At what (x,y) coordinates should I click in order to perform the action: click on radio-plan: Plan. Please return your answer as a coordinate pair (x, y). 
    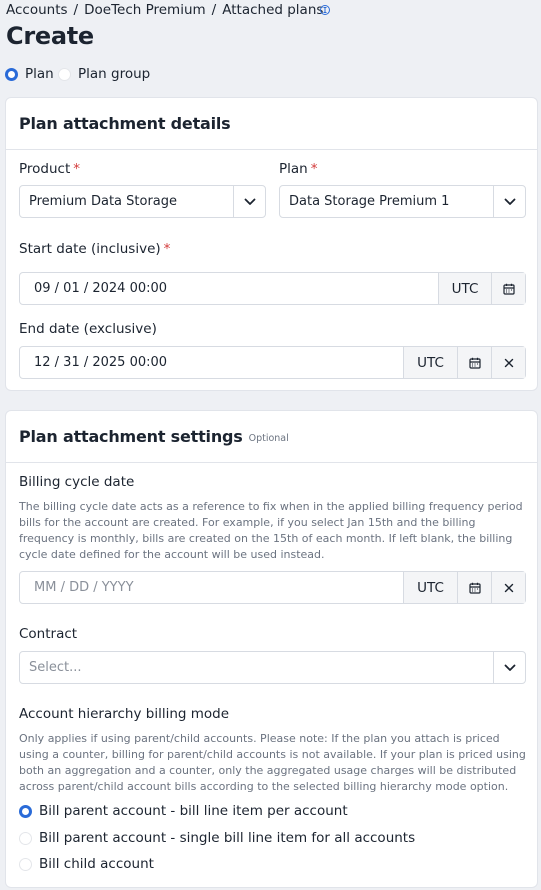
    Looking at the image, I should click on (29, 74).